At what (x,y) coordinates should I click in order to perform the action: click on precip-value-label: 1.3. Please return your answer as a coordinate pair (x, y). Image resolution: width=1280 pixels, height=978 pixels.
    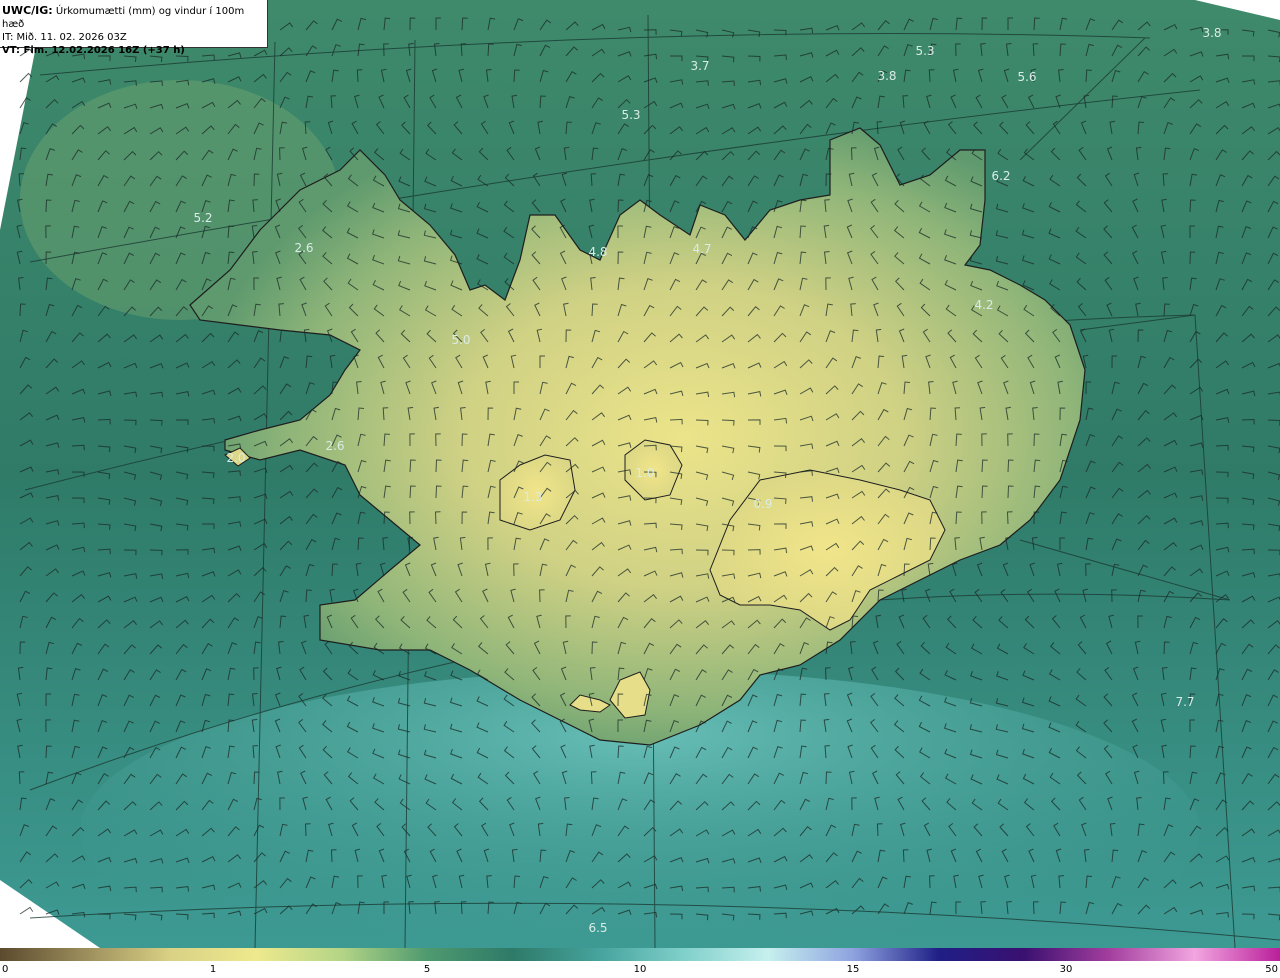
    Looking at the image, I should click on (533, 497).